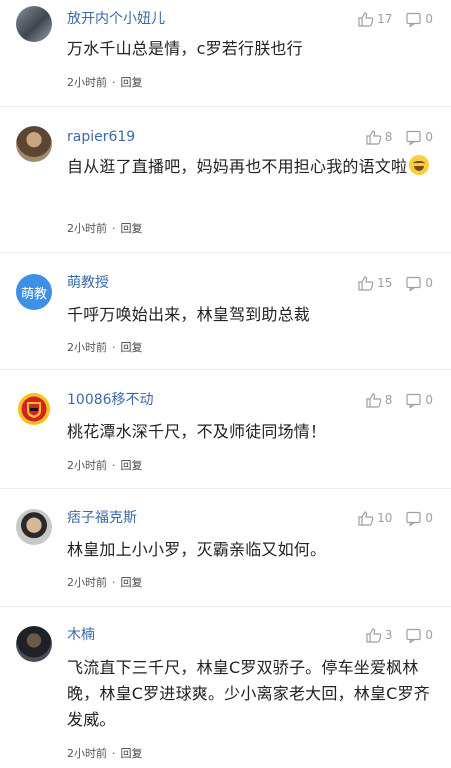  Describe the element at coordinates (102, 518) in the screenshot. I see `username: 痞子福克斯` at that location.